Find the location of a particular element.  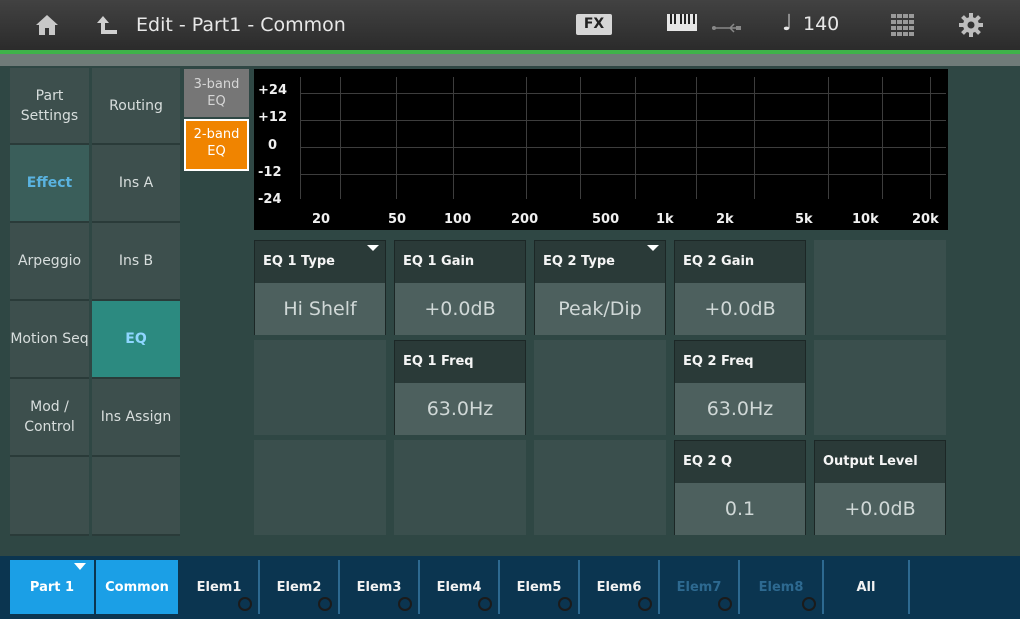

bottom-spacer is located at coordinates (510, 546).